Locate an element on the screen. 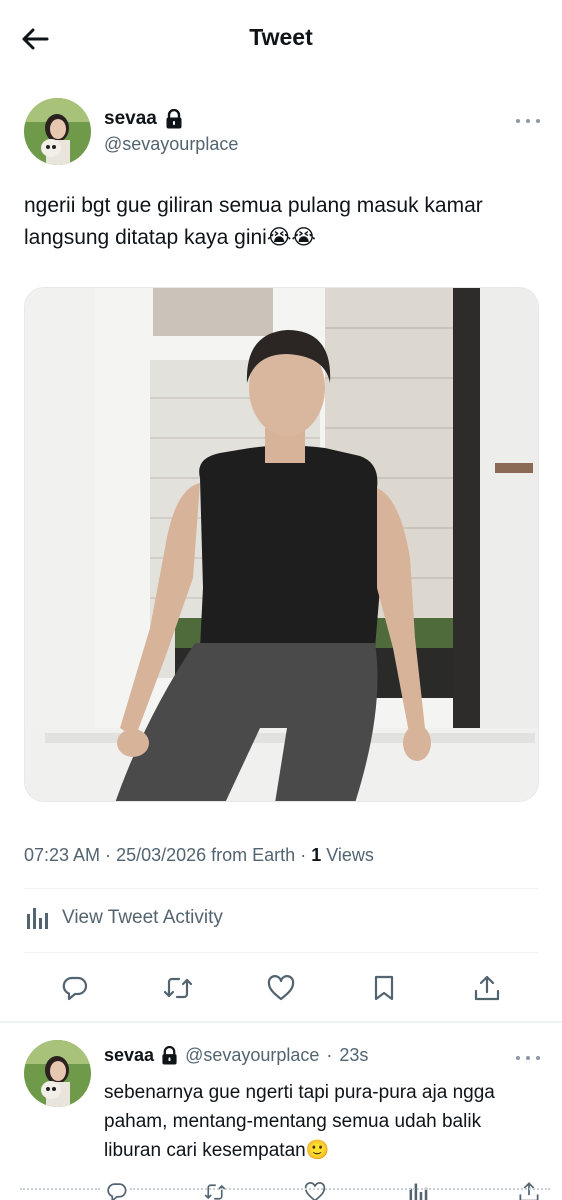 Image resolution: width=562 pixels, height=1200 pixels. author-handle: @sevayourplace is located at coordinates (171, 144).